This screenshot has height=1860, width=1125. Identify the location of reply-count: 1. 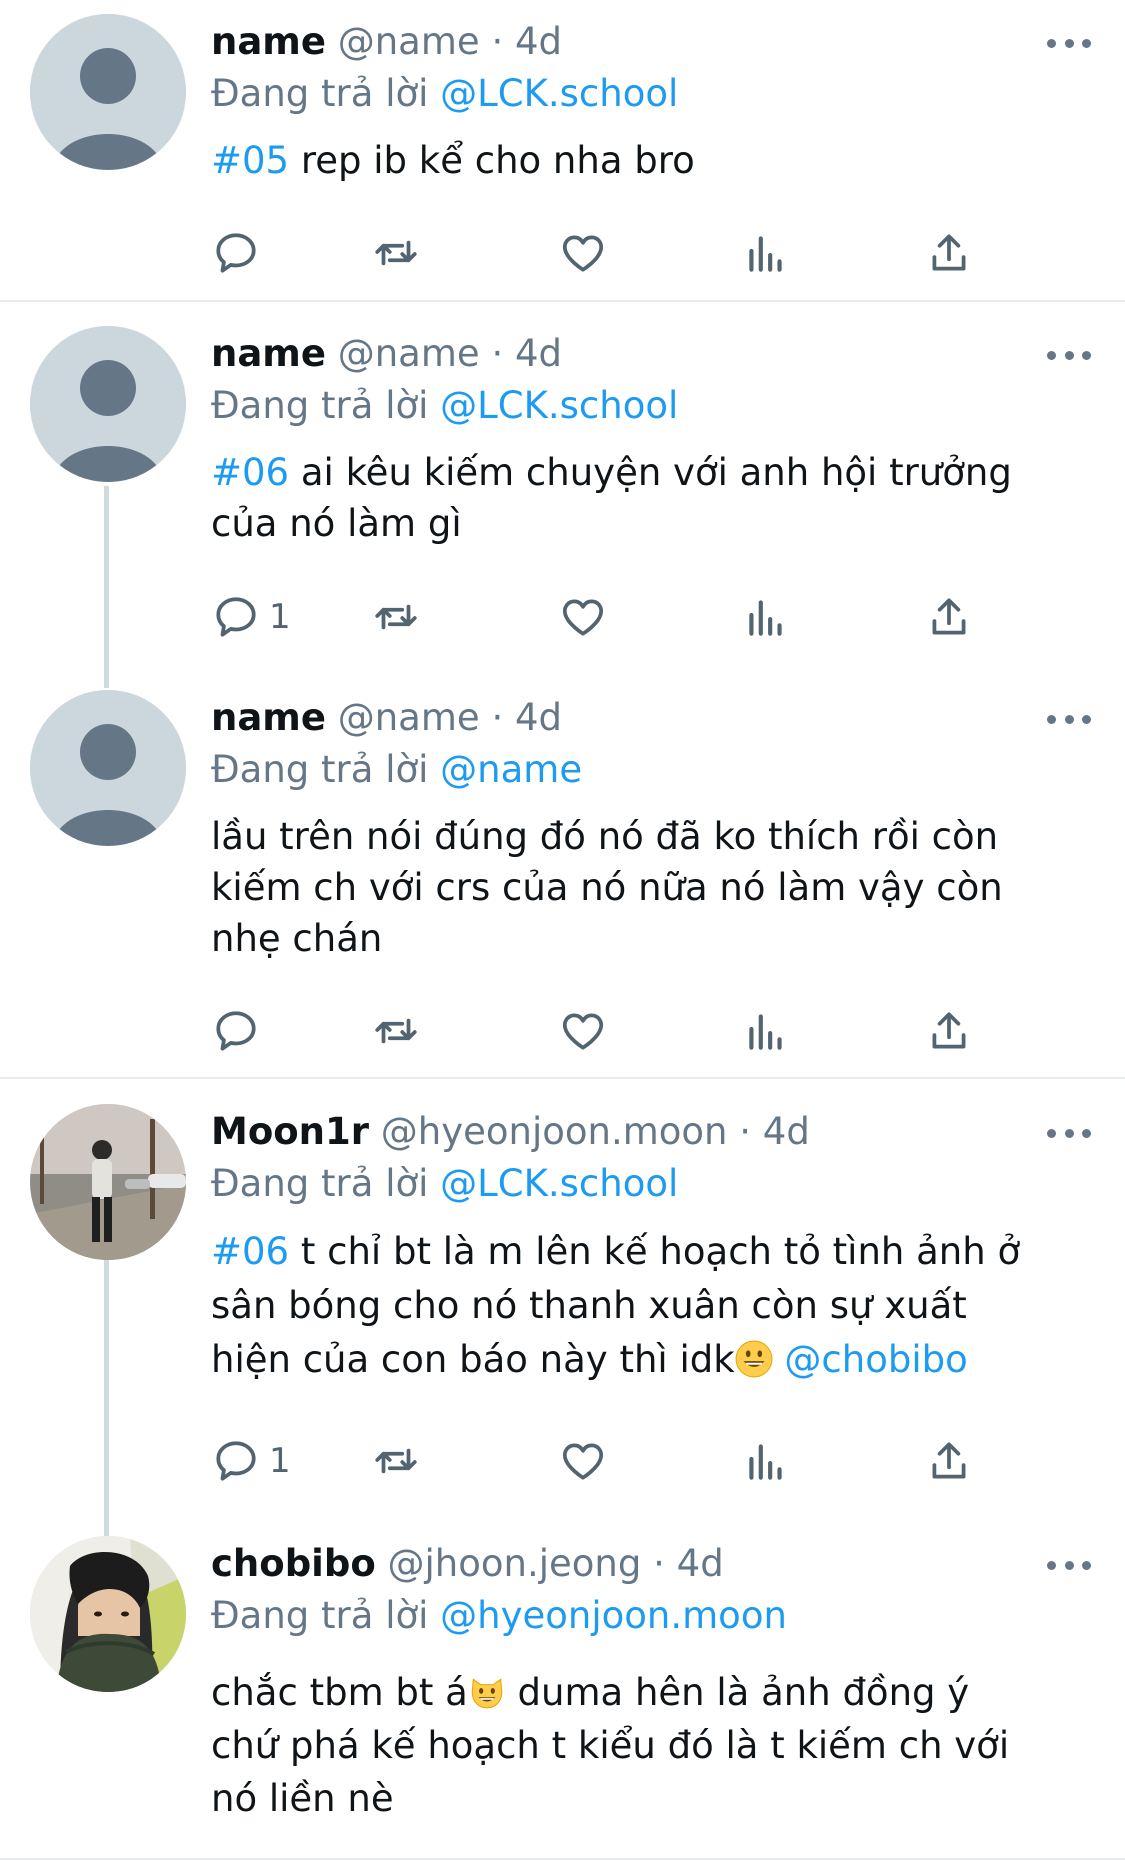
(280, 1461).